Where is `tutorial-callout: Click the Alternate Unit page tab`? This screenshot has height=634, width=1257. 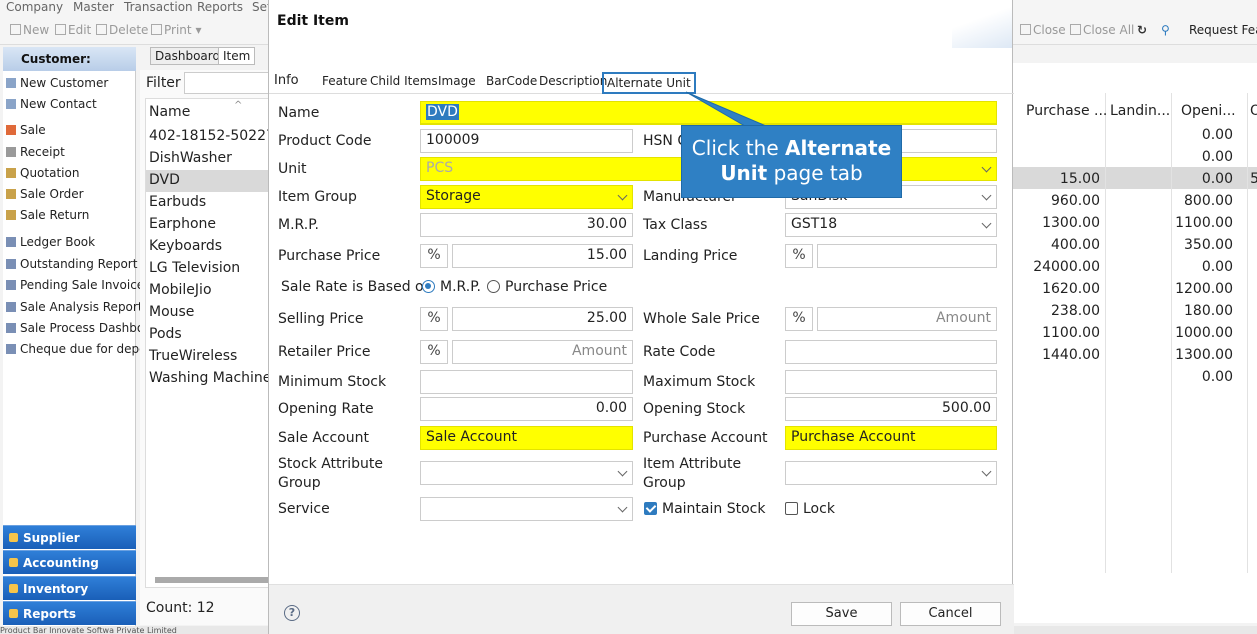
tutorial-callout: Click the Alternate Unit page tab is located at coordinates (791, 161).